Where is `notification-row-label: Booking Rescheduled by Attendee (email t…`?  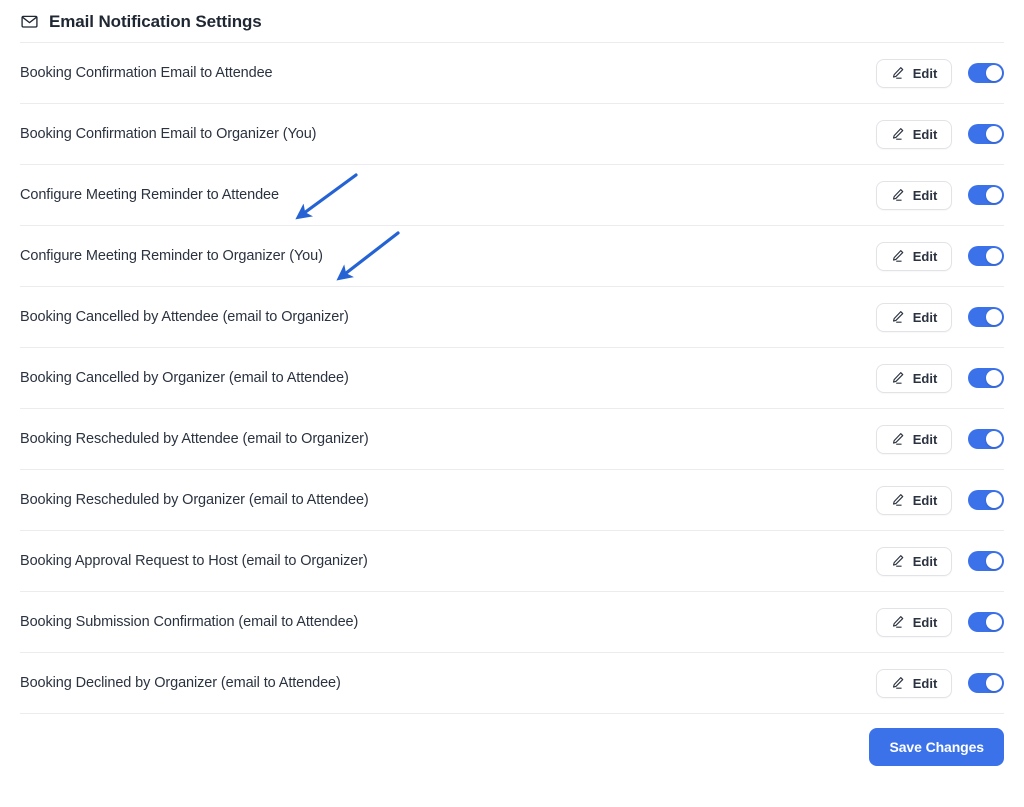
notification-row-label: Booking Rescheduled by Attendee (email t… is located at coordinates (194, 439).